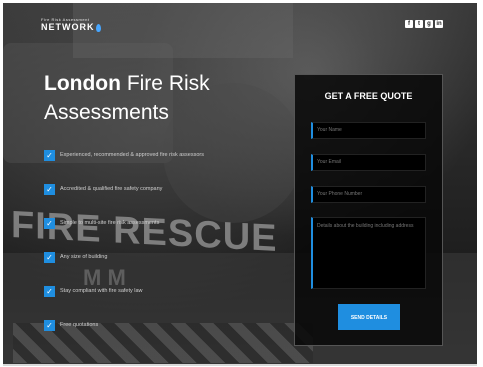 The image size is (483, 367). I want to click on phone-field, so click(368, 194).